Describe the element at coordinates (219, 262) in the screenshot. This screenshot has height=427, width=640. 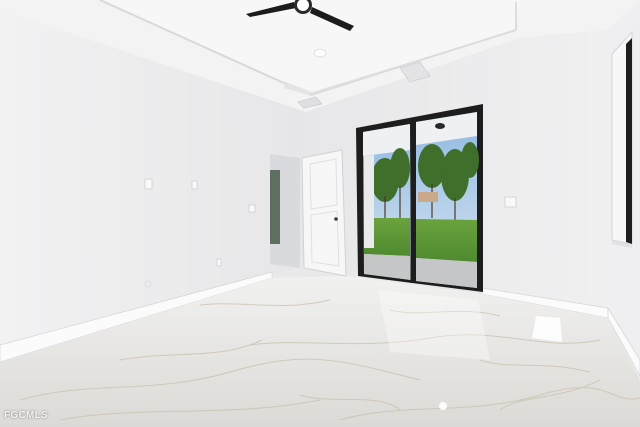
I see `wall-outlet-lower` at that location.